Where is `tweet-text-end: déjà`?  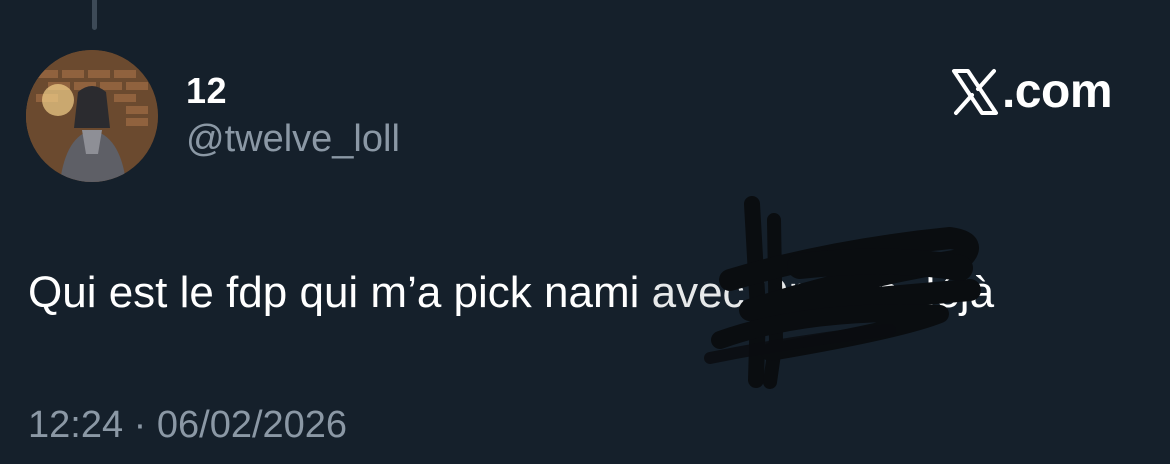
tweet-text-end: déjà is located at coordinates (946, 292).